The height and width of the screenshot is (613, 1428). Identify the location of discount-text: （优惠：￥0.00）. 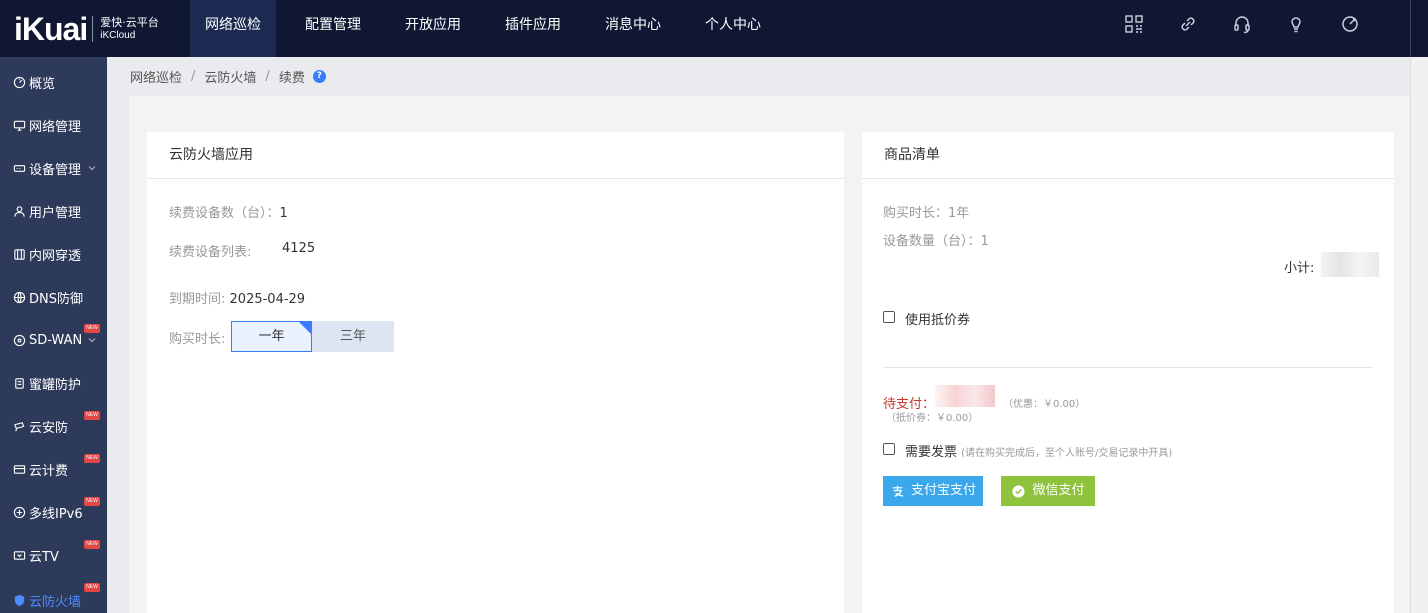
(1044, 404).